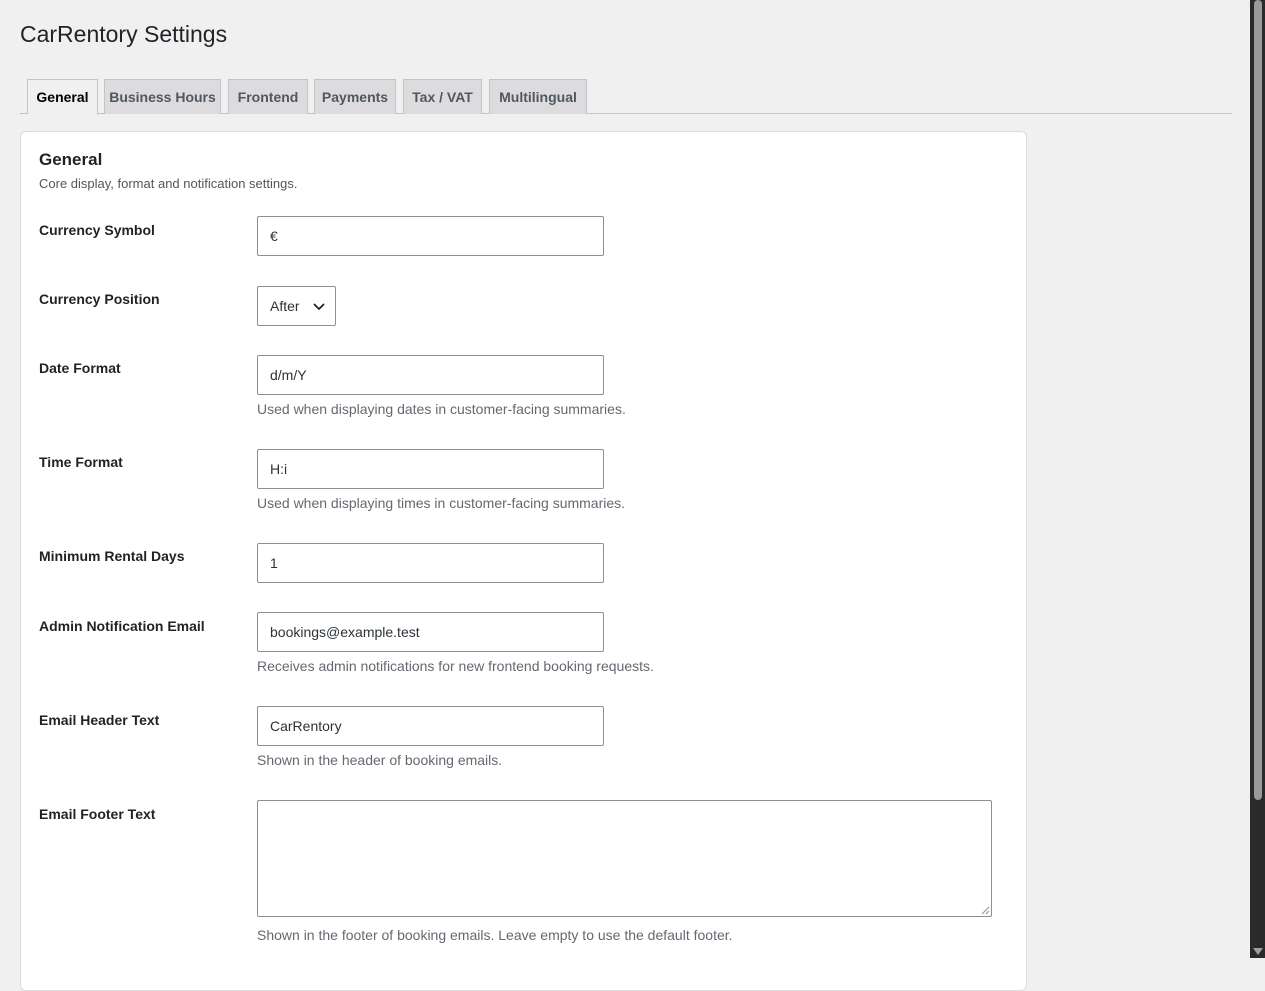 This screenshot has height=991, width=1265. I want to click on currency-position-label: Currency Position, so click(99, 299).